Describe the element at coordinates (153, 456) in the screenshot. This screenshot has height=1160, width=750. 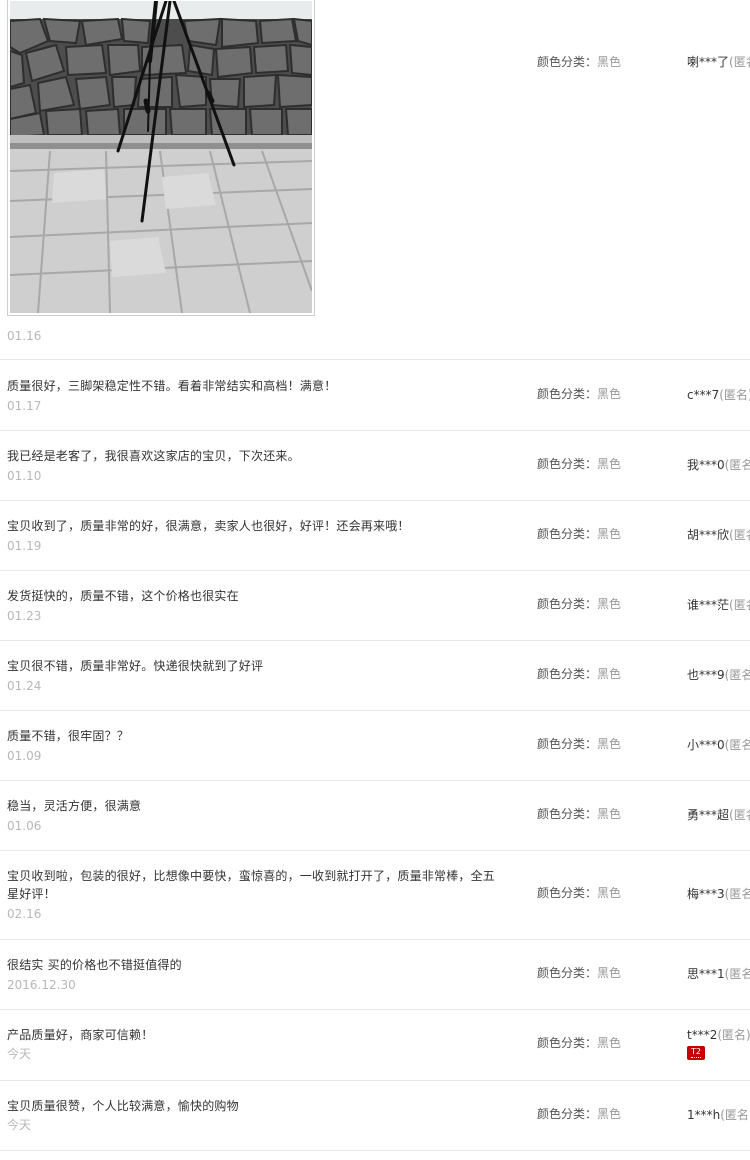
I see `review-text: 我已经是老客了，我很喜欢这家店的宝贝，下次还来。` at that location.